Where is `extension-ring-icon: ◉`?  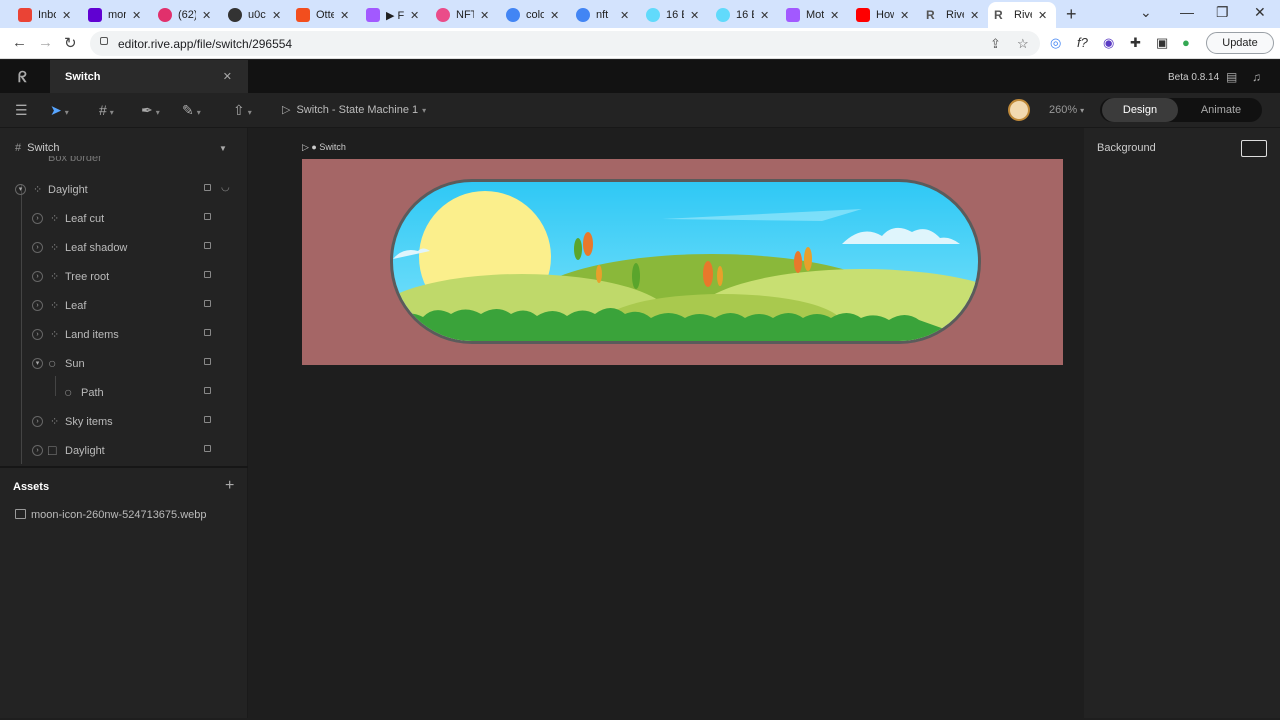 extension-ring-icon: ◉ is located at coordinates (1108, 43).